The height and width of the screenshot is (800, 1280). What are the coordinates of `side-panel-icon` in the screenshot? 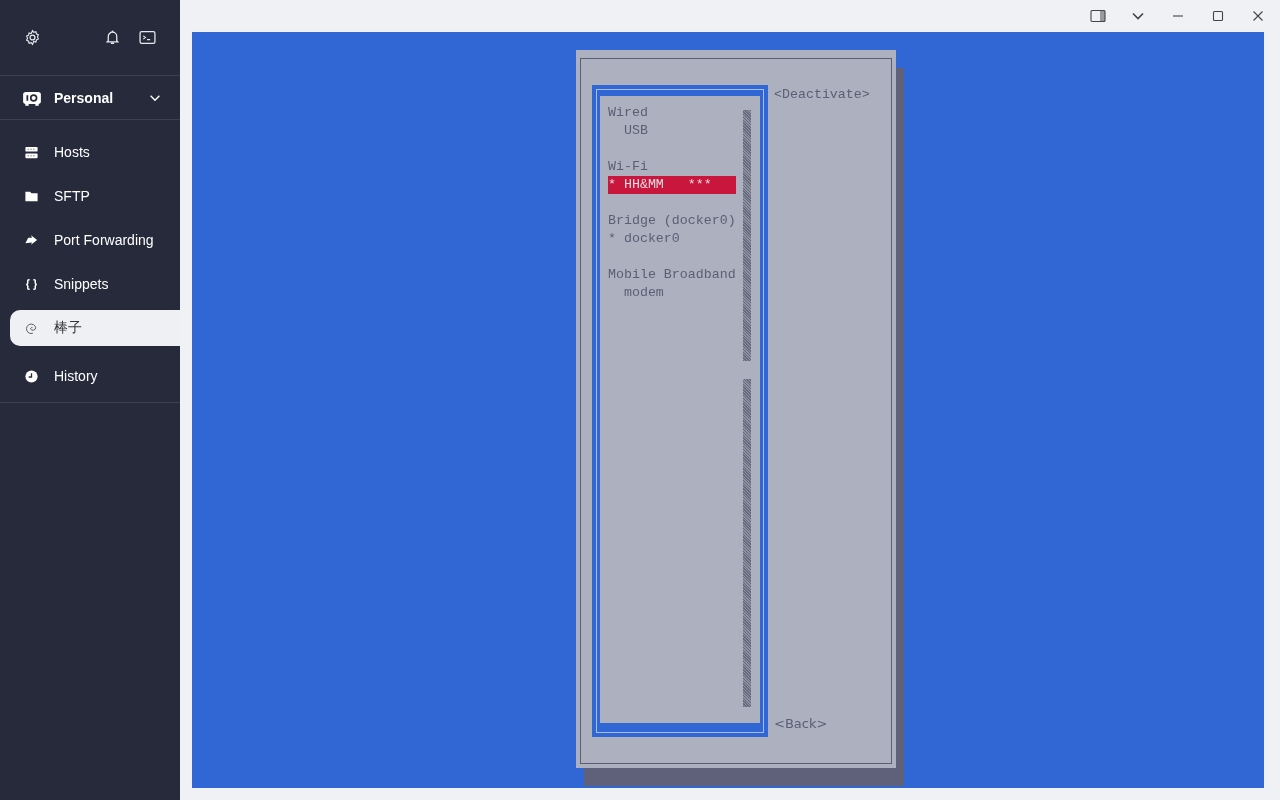 It's located at (1098, 16).